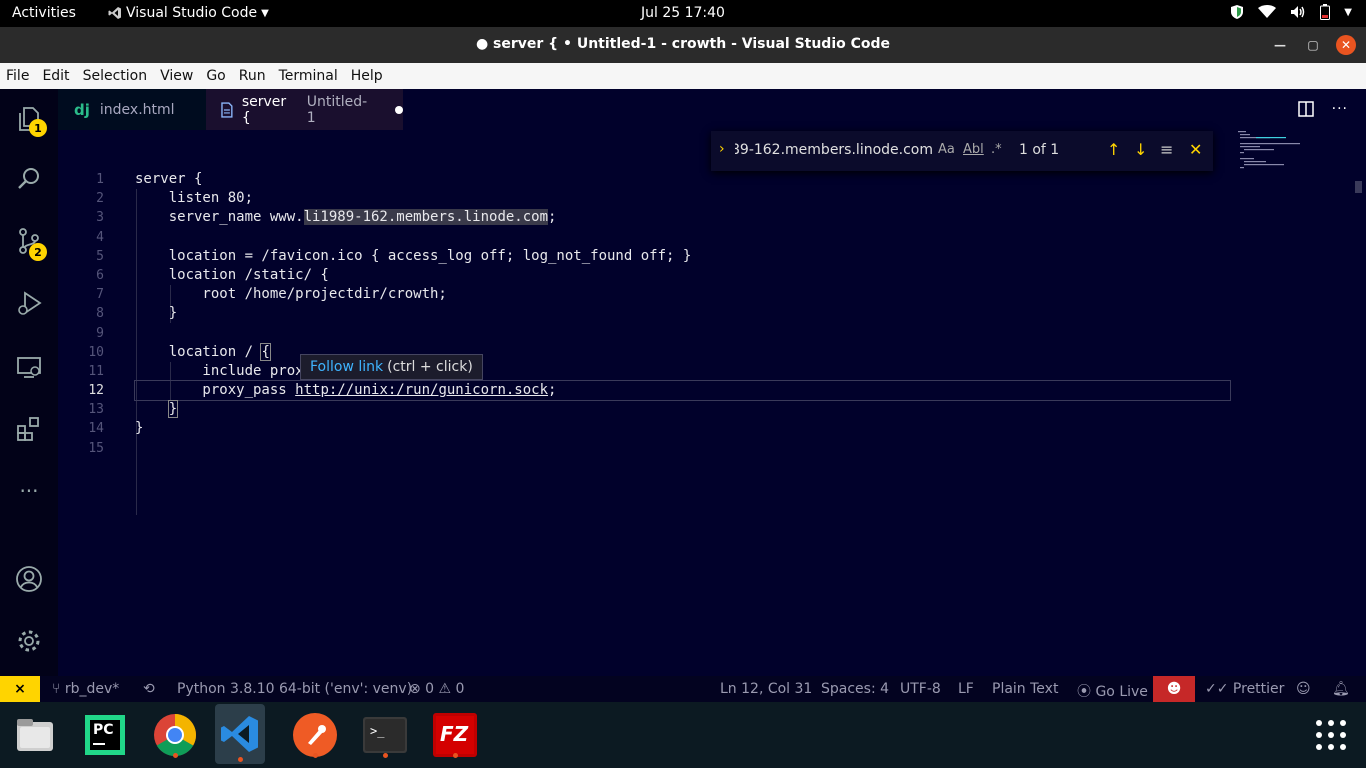  I want to click on system-tray: ▼, so click(1291, 12).